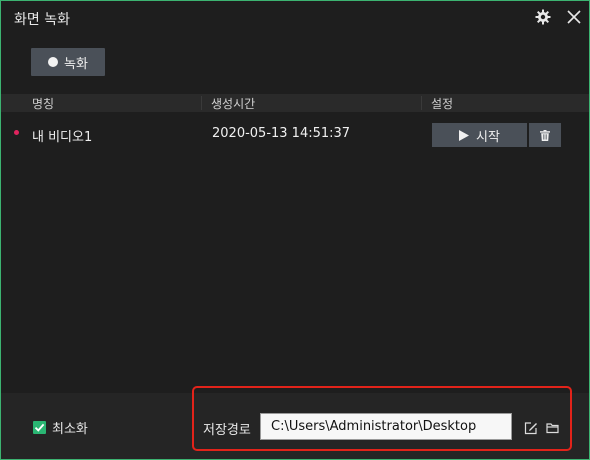 This screenshot has width=590, height=460. Describe the element at coordinates (531, 428) in the screenshot. I see `edit-path-icon` at that location.